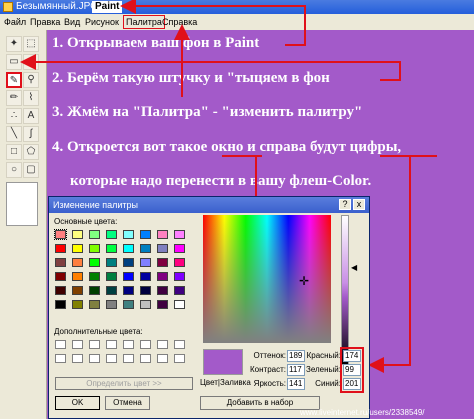 The image size is (474, 419). I want to click on arrow-to-paint, so click(213, 23).